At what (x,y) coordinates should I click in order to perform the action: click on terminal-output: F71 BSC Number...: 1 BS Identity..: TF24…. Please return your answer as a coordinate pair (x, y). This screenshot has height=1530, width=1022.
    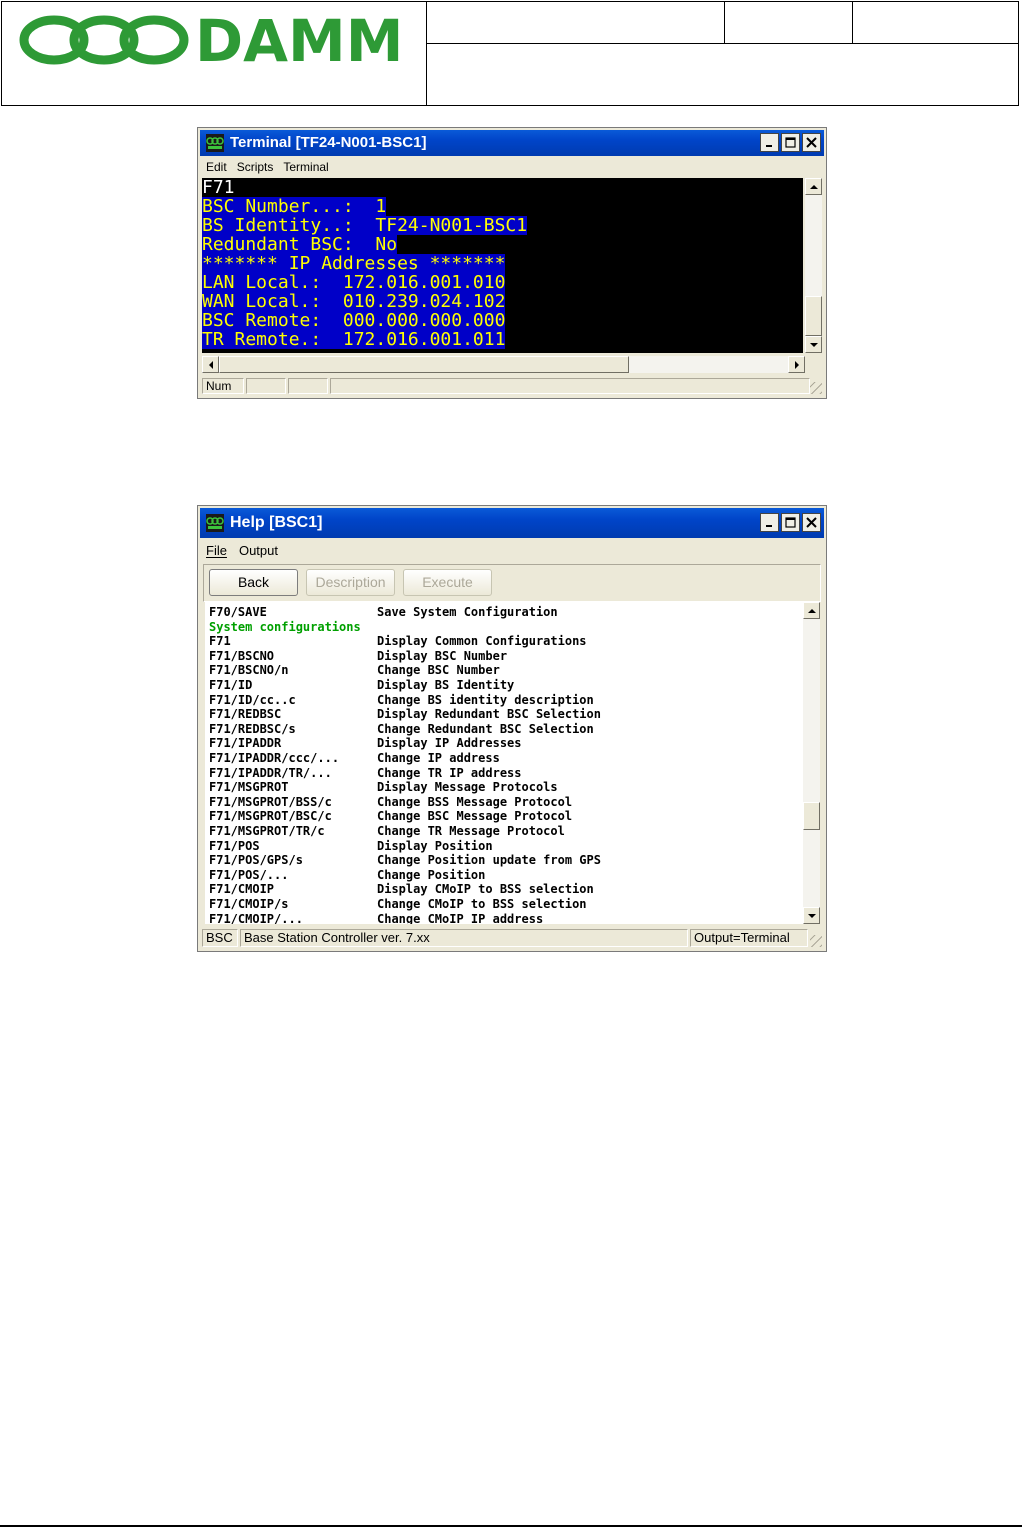
    Looking at the image, I should click on (502, 265).